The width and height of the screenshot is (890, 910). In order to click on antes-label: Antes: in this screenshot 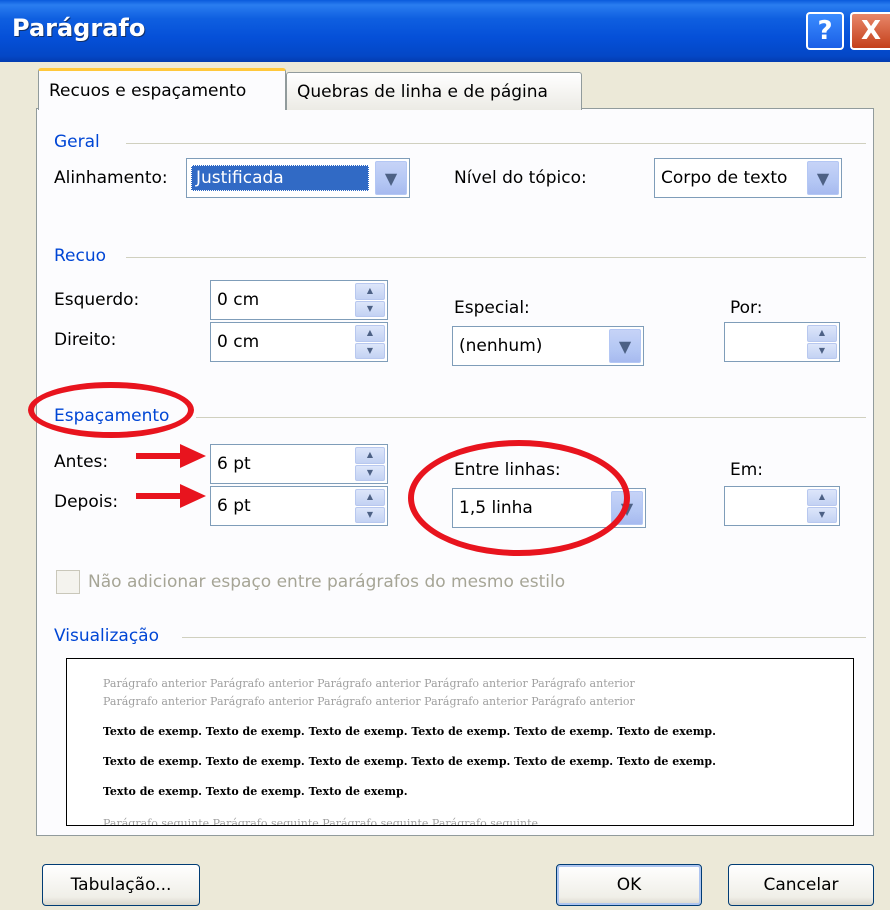, I will do `click(81, 462)`.